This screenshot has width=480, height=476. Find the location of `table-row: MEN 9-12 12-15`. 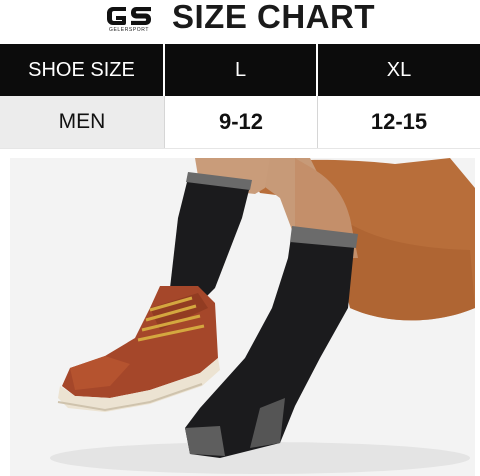

table-row: MEN 9-12 12-15 is located at coordinates (240, 122).